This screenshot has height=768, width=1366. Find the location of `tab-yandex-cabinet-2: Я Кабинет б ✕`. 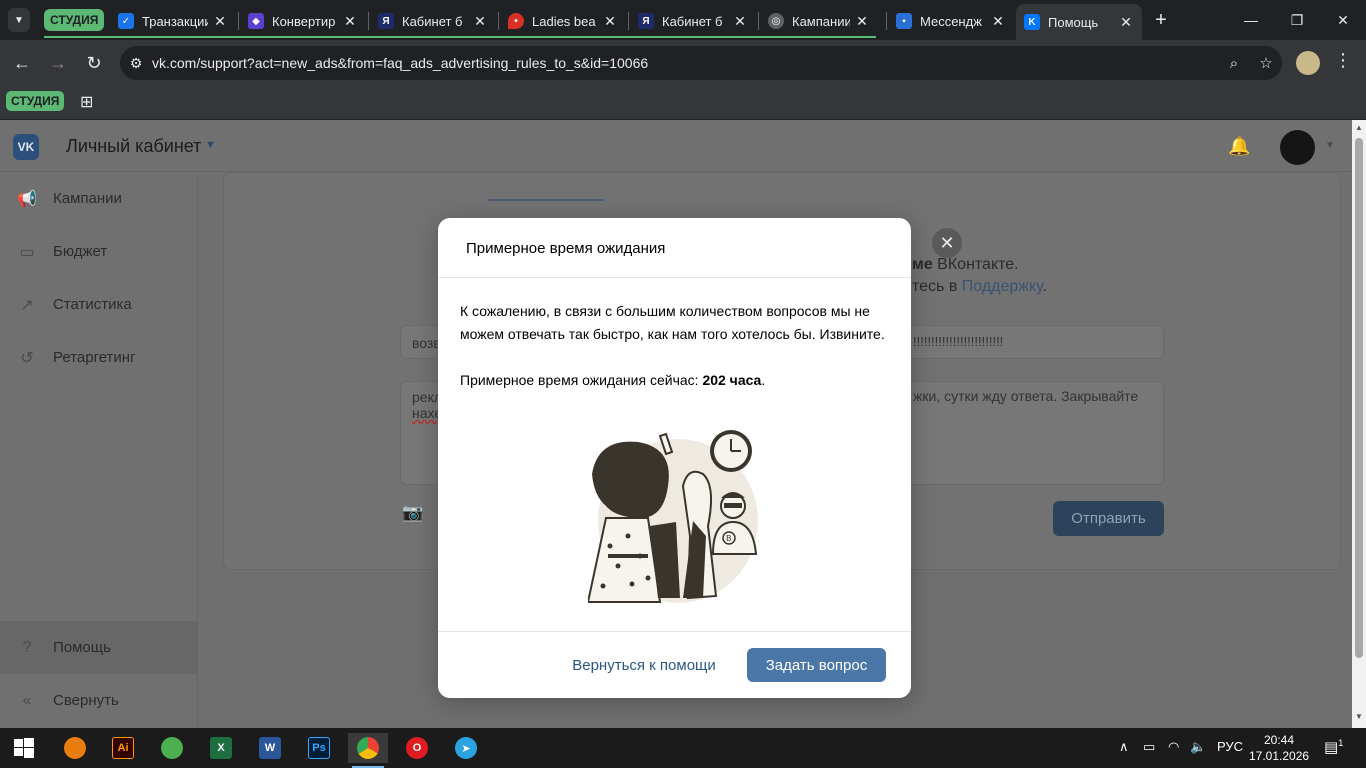

tab-yandex-cabinet-2: Я Кабинет б ✕ is located at coordinates (693, 21).